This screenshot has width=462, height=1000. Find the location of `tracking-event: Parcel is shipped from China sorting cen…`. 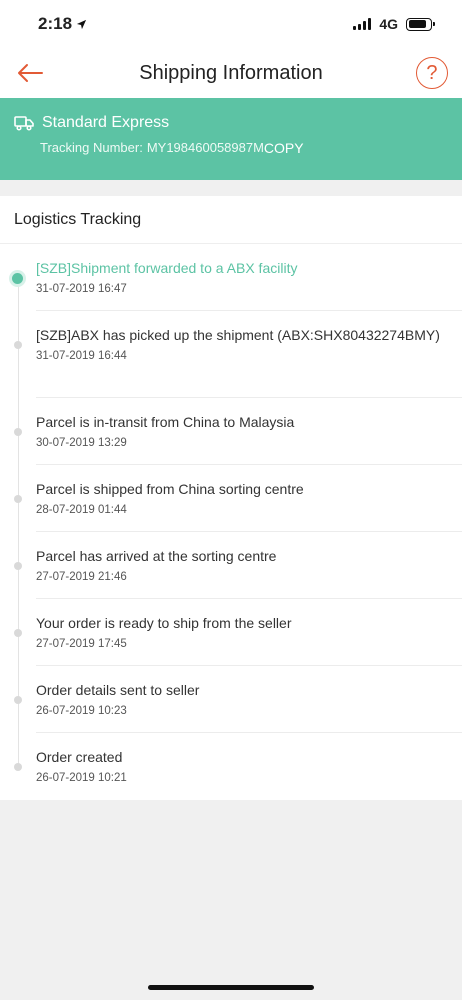

tracking-event: Parcel is shipped from China sorting cen… is located at coordinates (231, 498).